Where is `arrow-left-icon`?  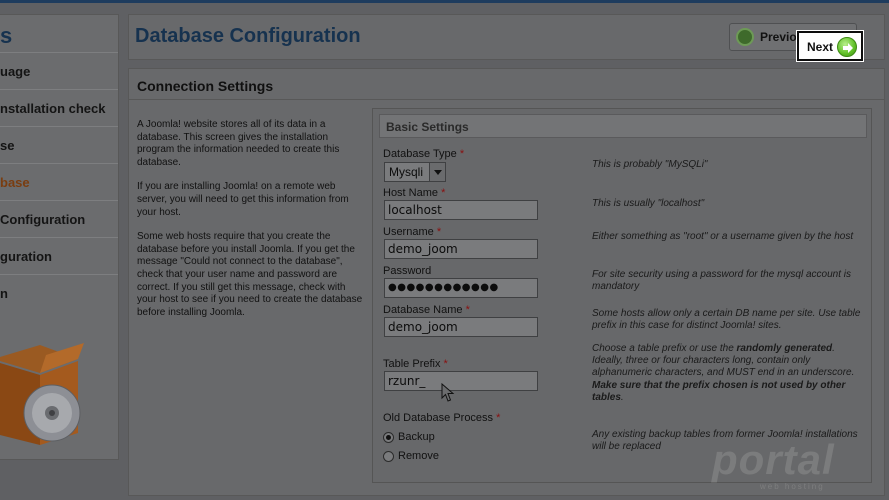 arrow-left-icon is located at coordinates (745, 37).